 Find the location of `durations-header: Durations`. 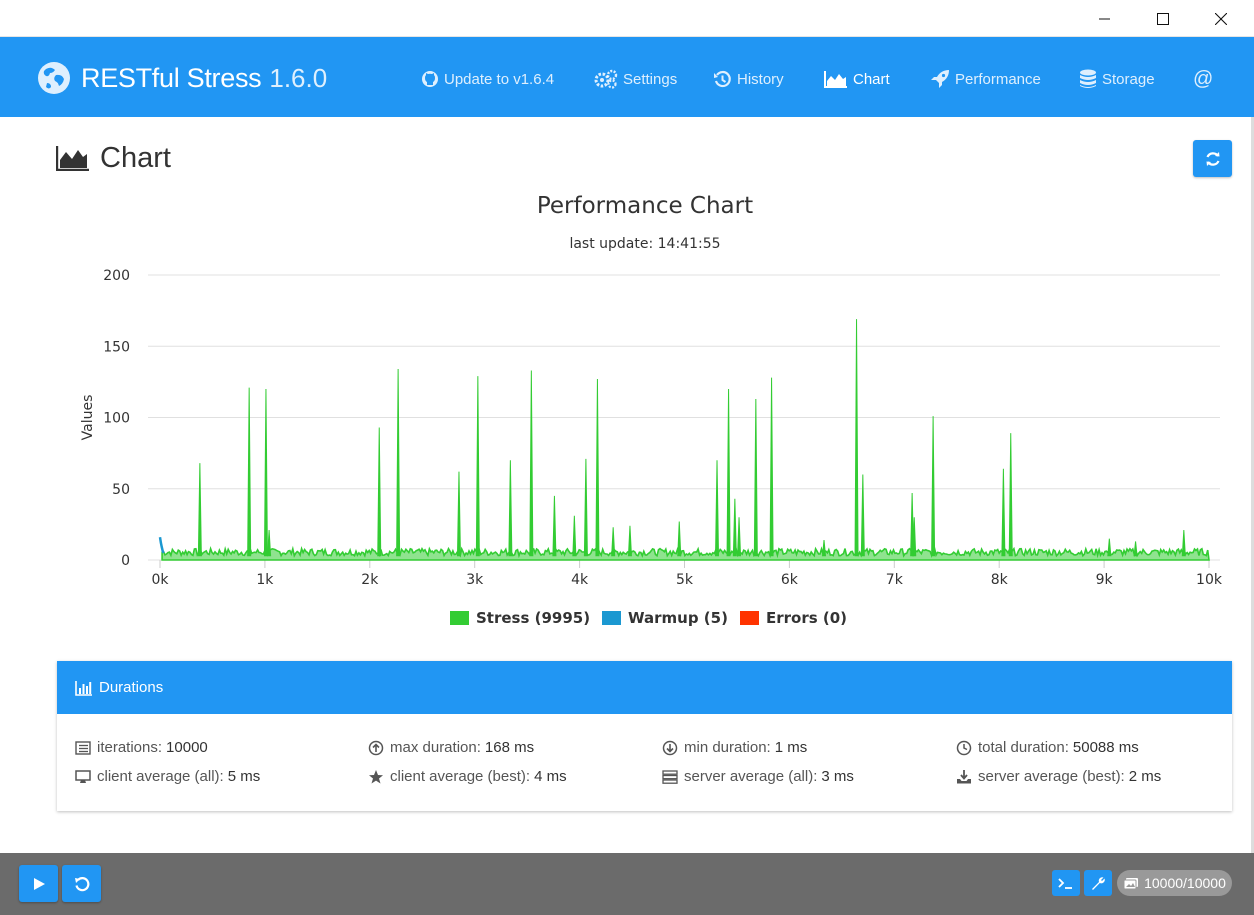

durations-header: Durations is located at coordinates (644, 687).